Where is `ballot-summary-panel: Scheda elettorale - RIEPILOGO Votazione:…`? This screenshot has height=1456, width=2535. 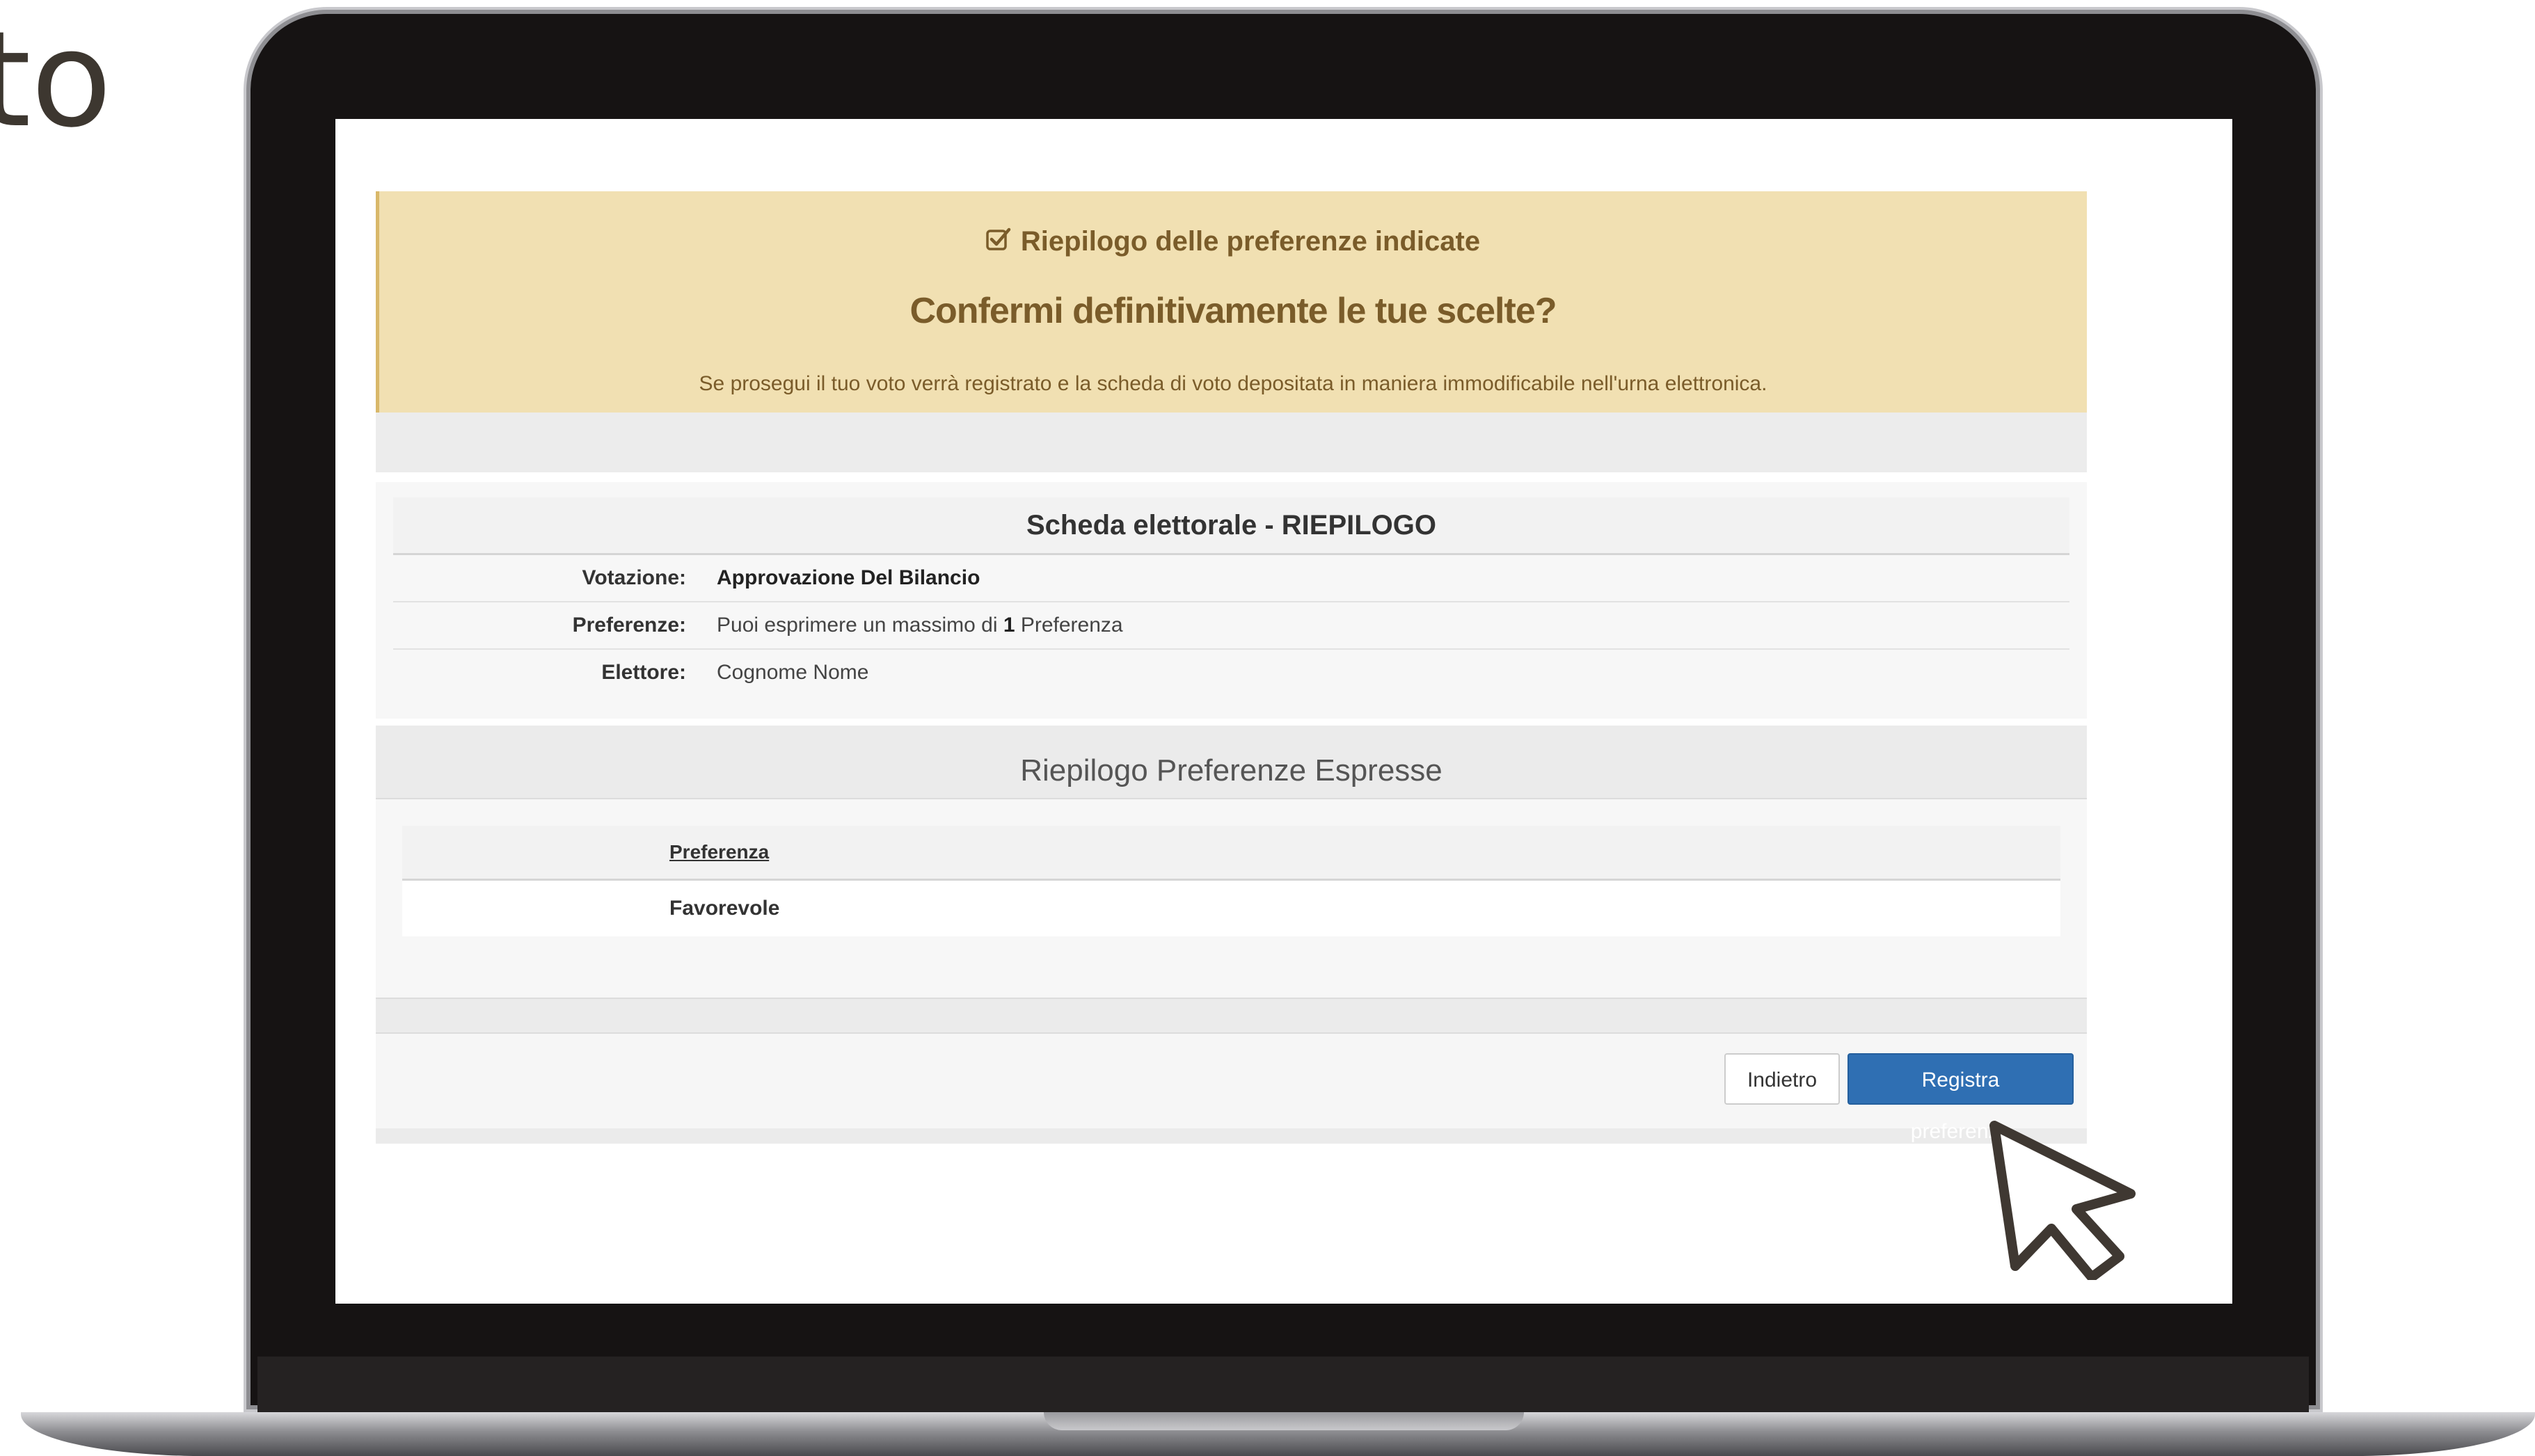
ballot-summary-panel: Scheda elettorale - RIEPILOGO Votazione:… is located at coordinates (1231, 600).